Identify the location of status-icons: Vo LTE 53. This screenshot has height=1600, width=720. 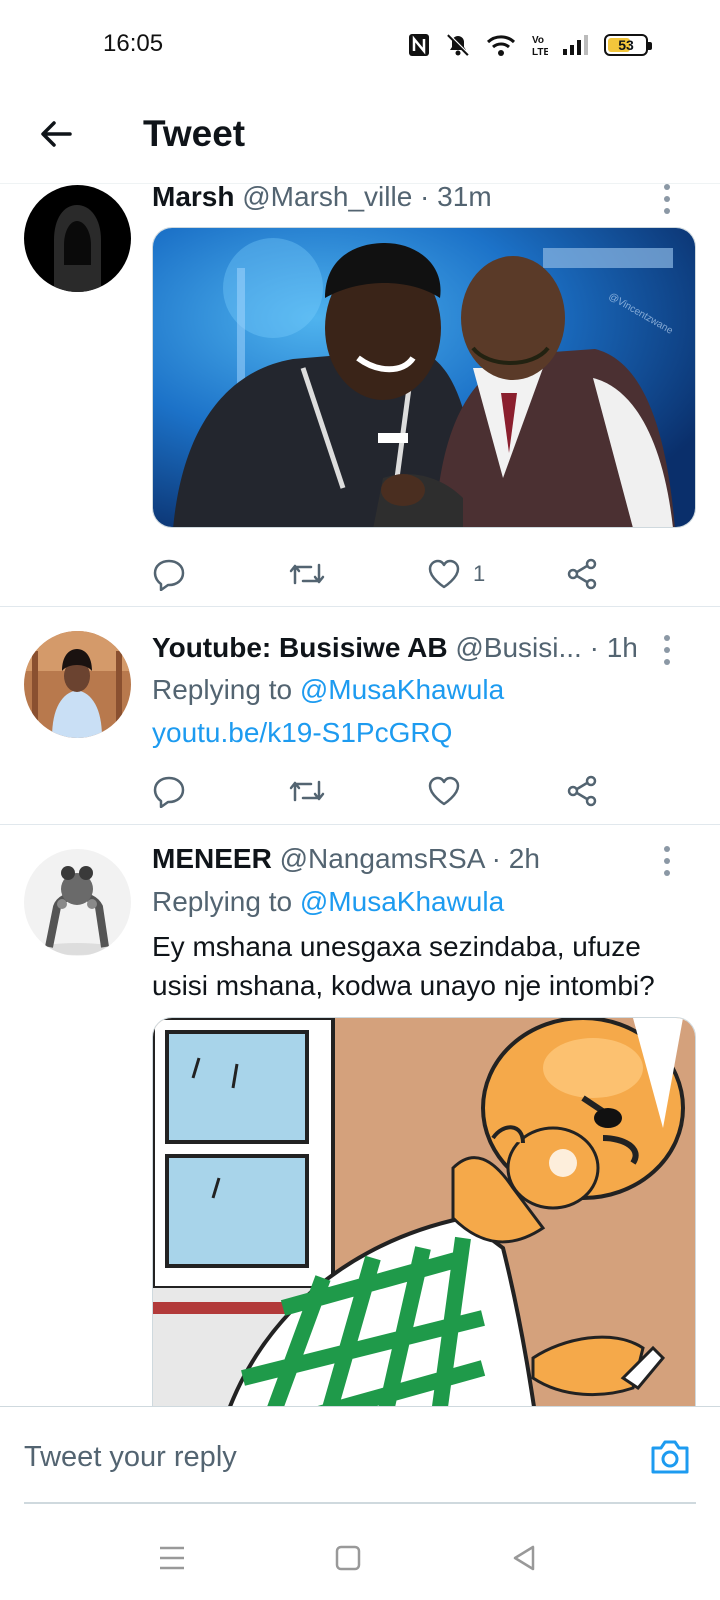
(530, 45).